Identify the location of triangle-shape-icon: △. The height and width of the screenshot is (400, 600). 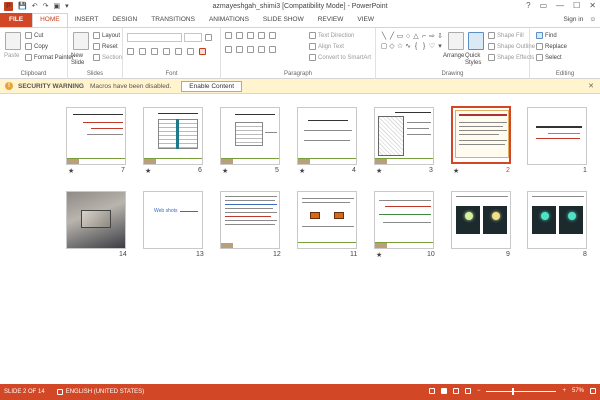
(416, 37).